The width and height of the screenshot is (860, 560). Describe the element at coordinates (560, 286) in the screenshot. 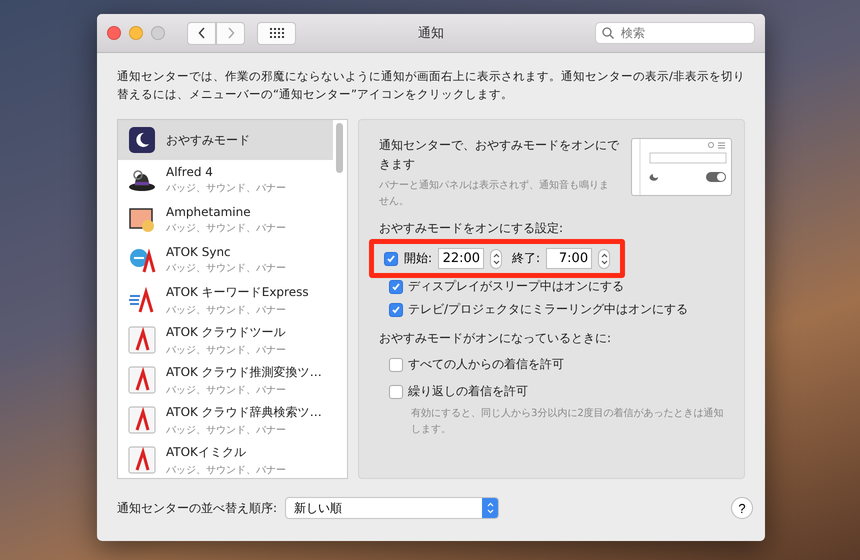

I see `option-checkbox-row: ディスプレイがスリープ中はオンにする` at that location.